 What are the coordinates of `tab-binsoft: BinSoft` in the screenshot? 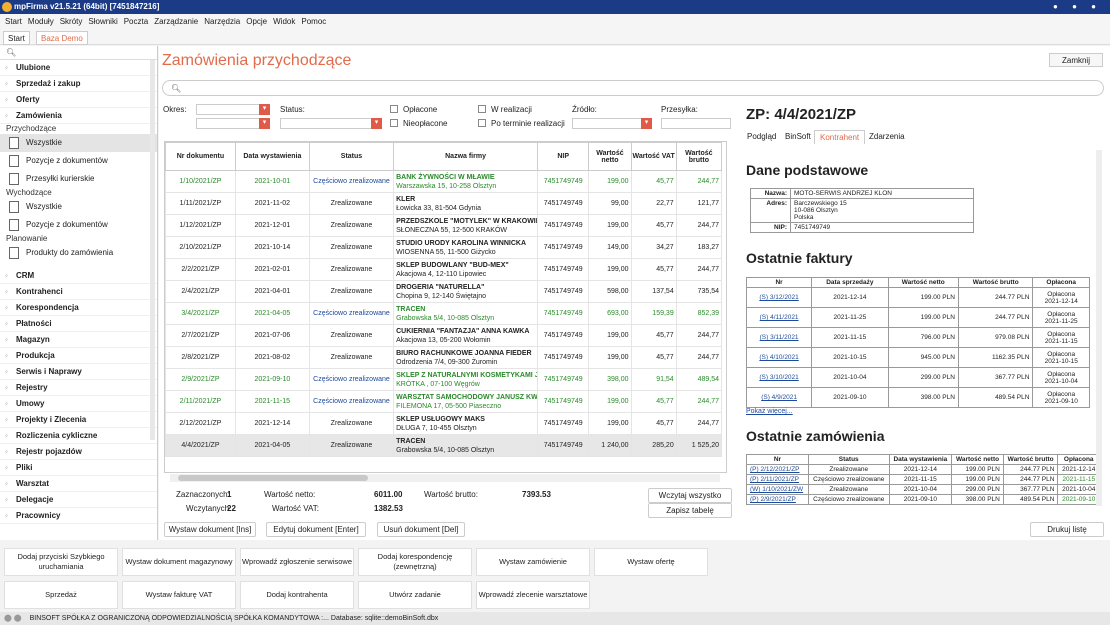 It's located at (798, 137).